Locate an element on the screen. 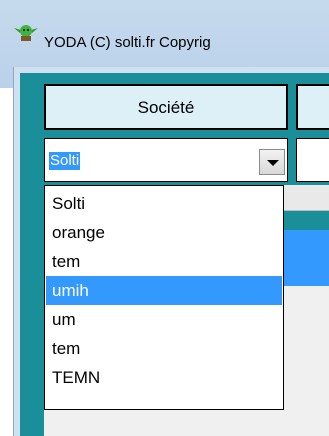  chevron-down-icon is located at coordinates (273, 163).